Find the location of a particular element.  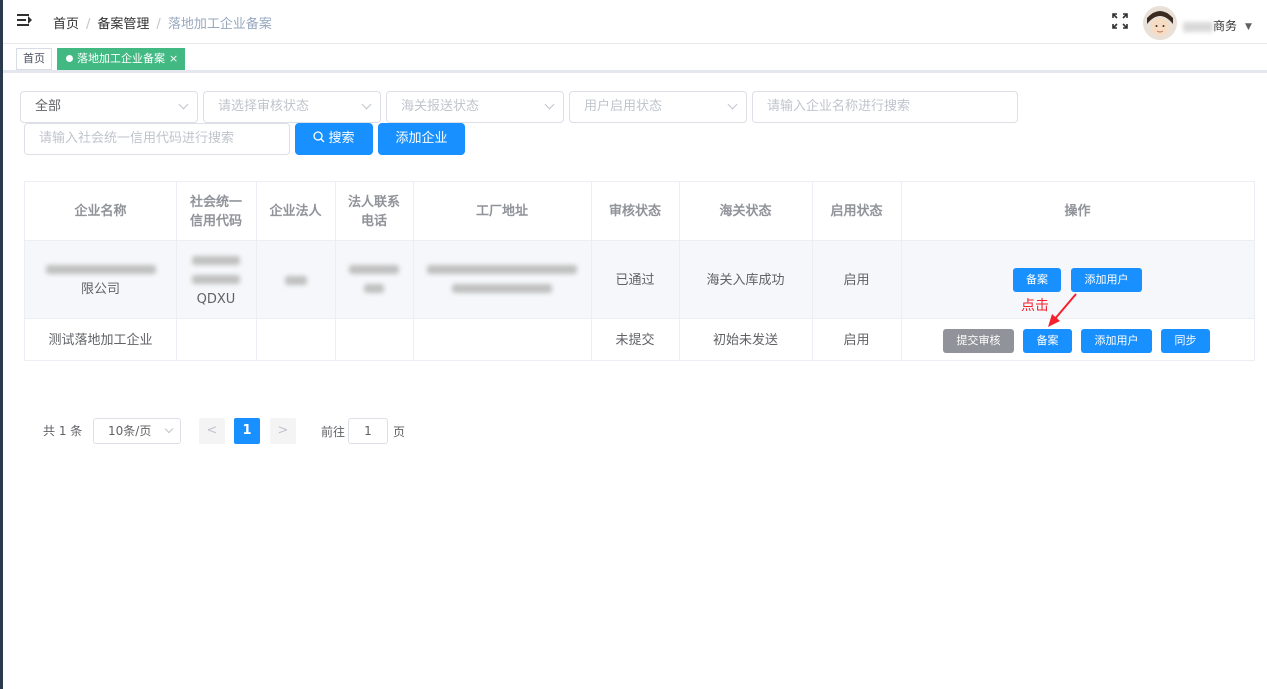

hamburger-menu-icon is located at coordinates (25, 20).